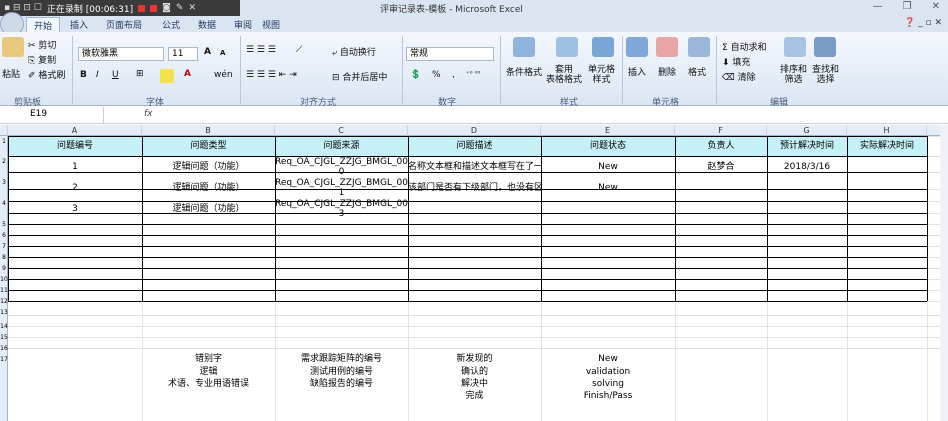 The image size is (948, 421). What do you see at coordinates (524, 71) in the screenshot?
I see `conditional-format-button: 条件格式` at bounding box center [524, 71].